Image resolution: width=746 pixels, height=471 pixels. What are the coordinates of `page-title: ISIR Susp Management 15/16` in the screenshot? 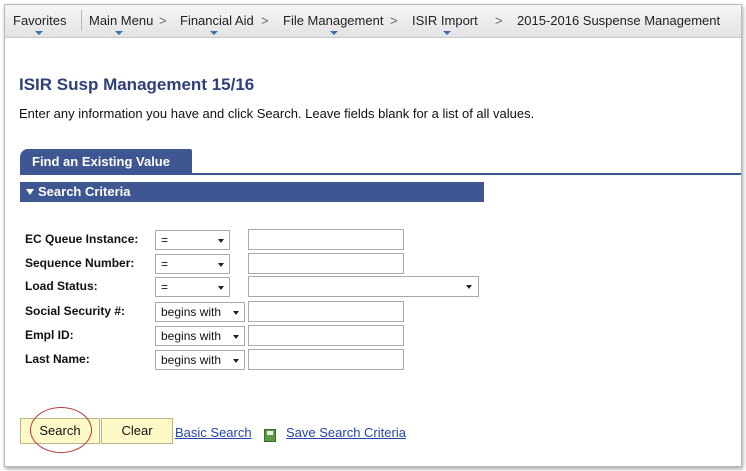 It's located at (137, 84).